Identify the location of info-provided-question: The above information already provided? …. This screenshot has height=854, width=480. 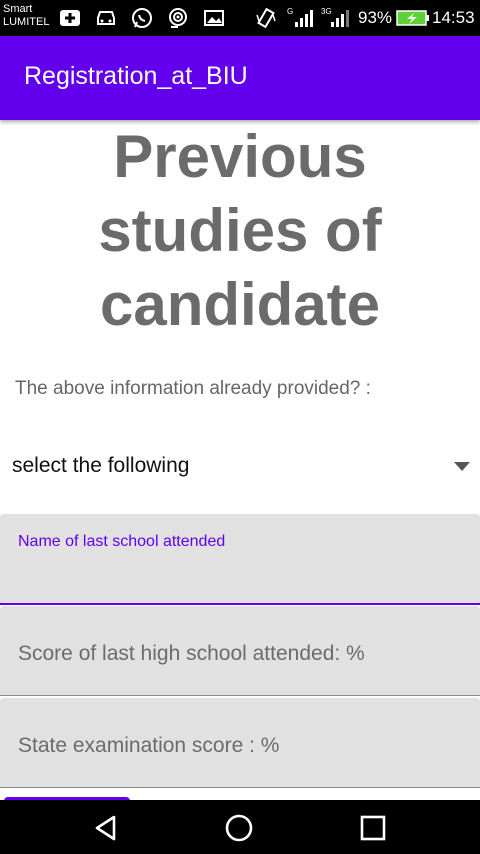
(193, 388).